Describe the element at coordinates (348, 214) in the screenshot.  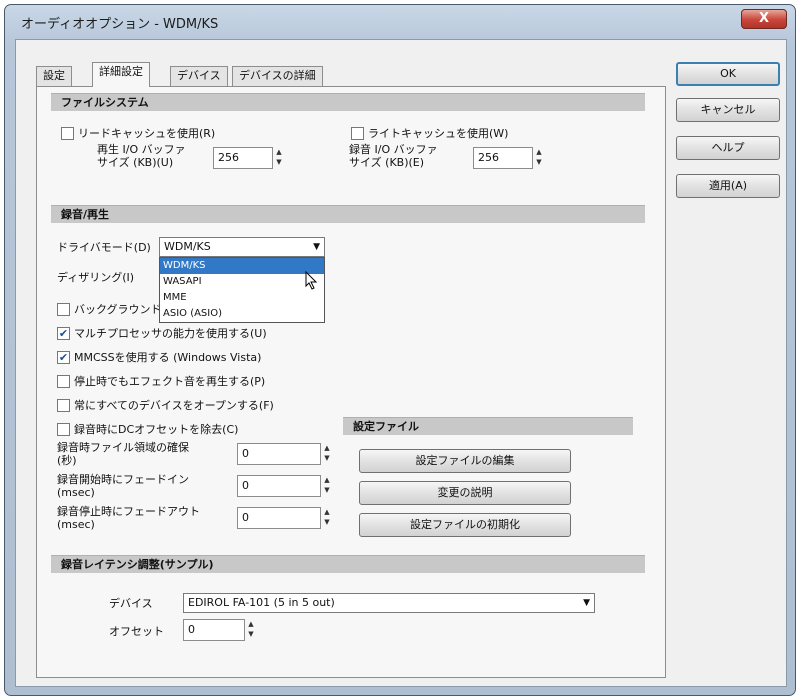
I see `section-header-recording: 録音/再生` at that location.